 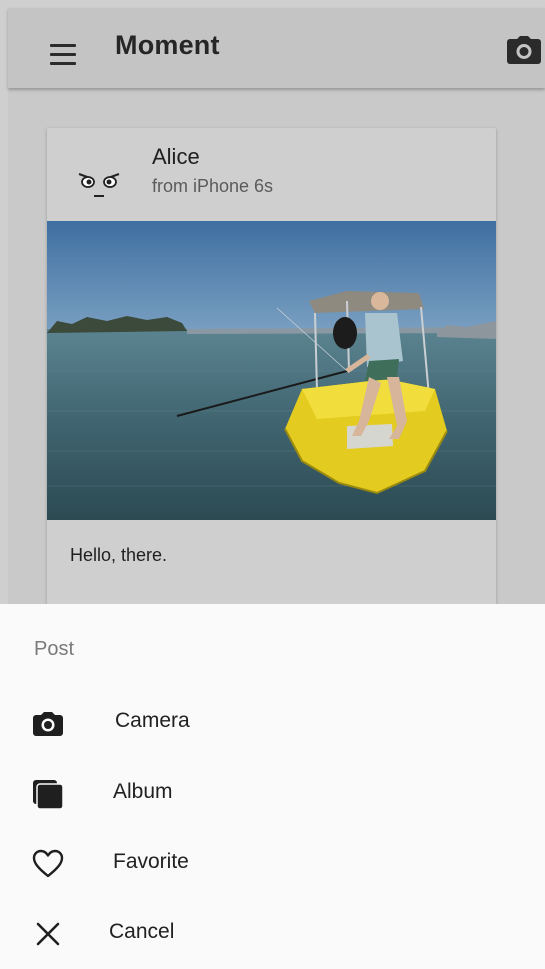 What do you see at coordinates (54, 649) in the screenshot?
I see `sheet-title: Post` at bounding box center [54, 649].